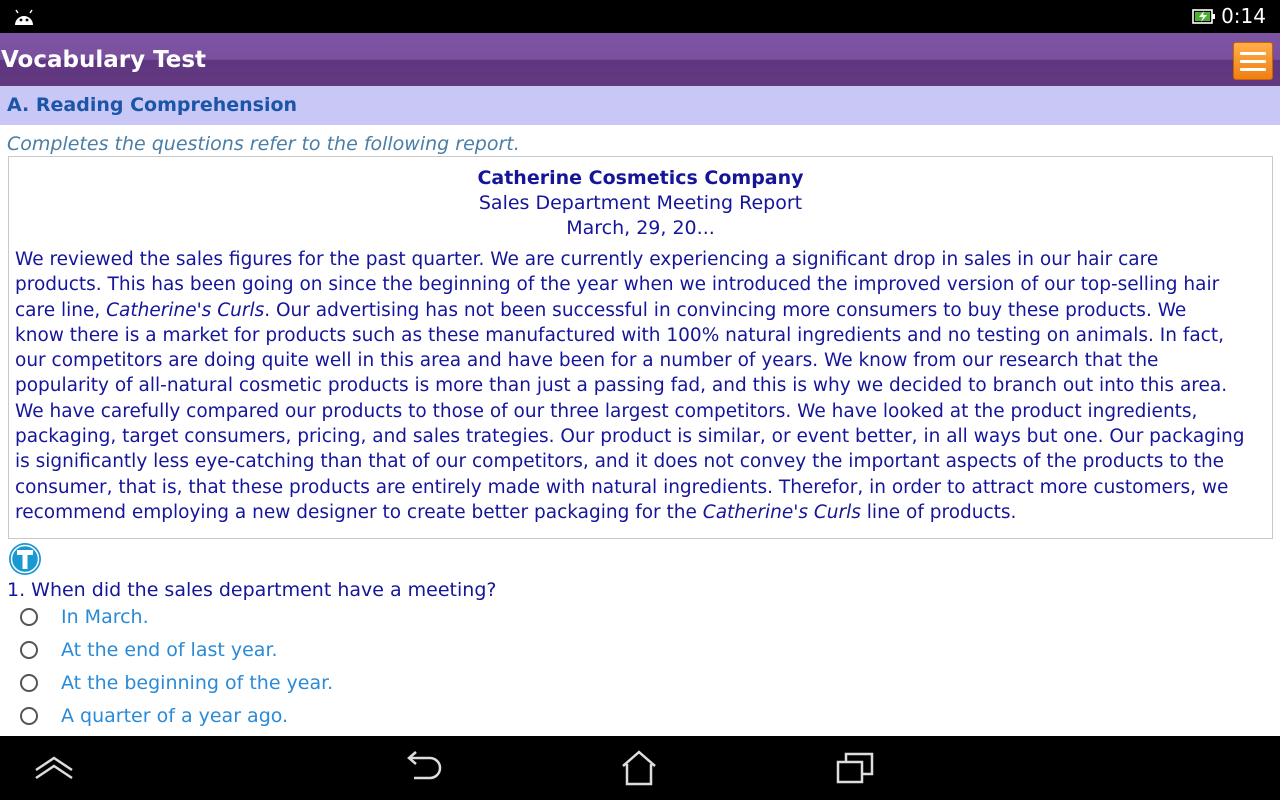 The width and height of the screenshot is (1280, 800). What do you see at coordinates (938, 512) in the screenshot?
I see `report-text: line of products.` at bounding box center [938, 512].